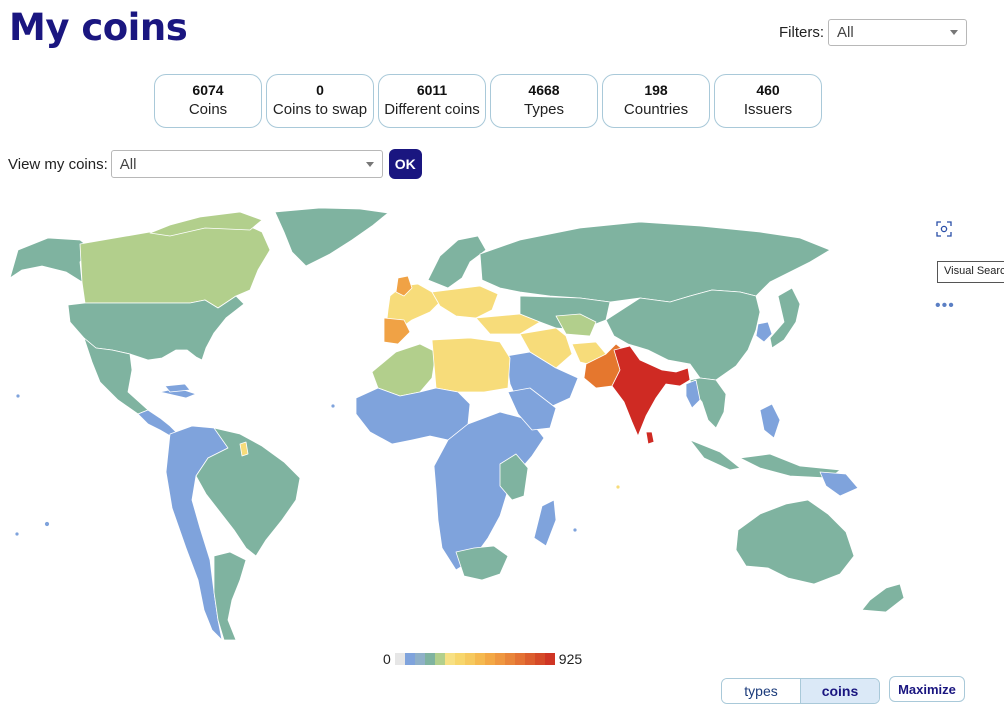 Image resolution: width=1004 pixels, height=704 pixels. What do you see at coordinates (544, 90) in the screenshot?
I see `stat-value: 4668` at bounding box center [544, 90].